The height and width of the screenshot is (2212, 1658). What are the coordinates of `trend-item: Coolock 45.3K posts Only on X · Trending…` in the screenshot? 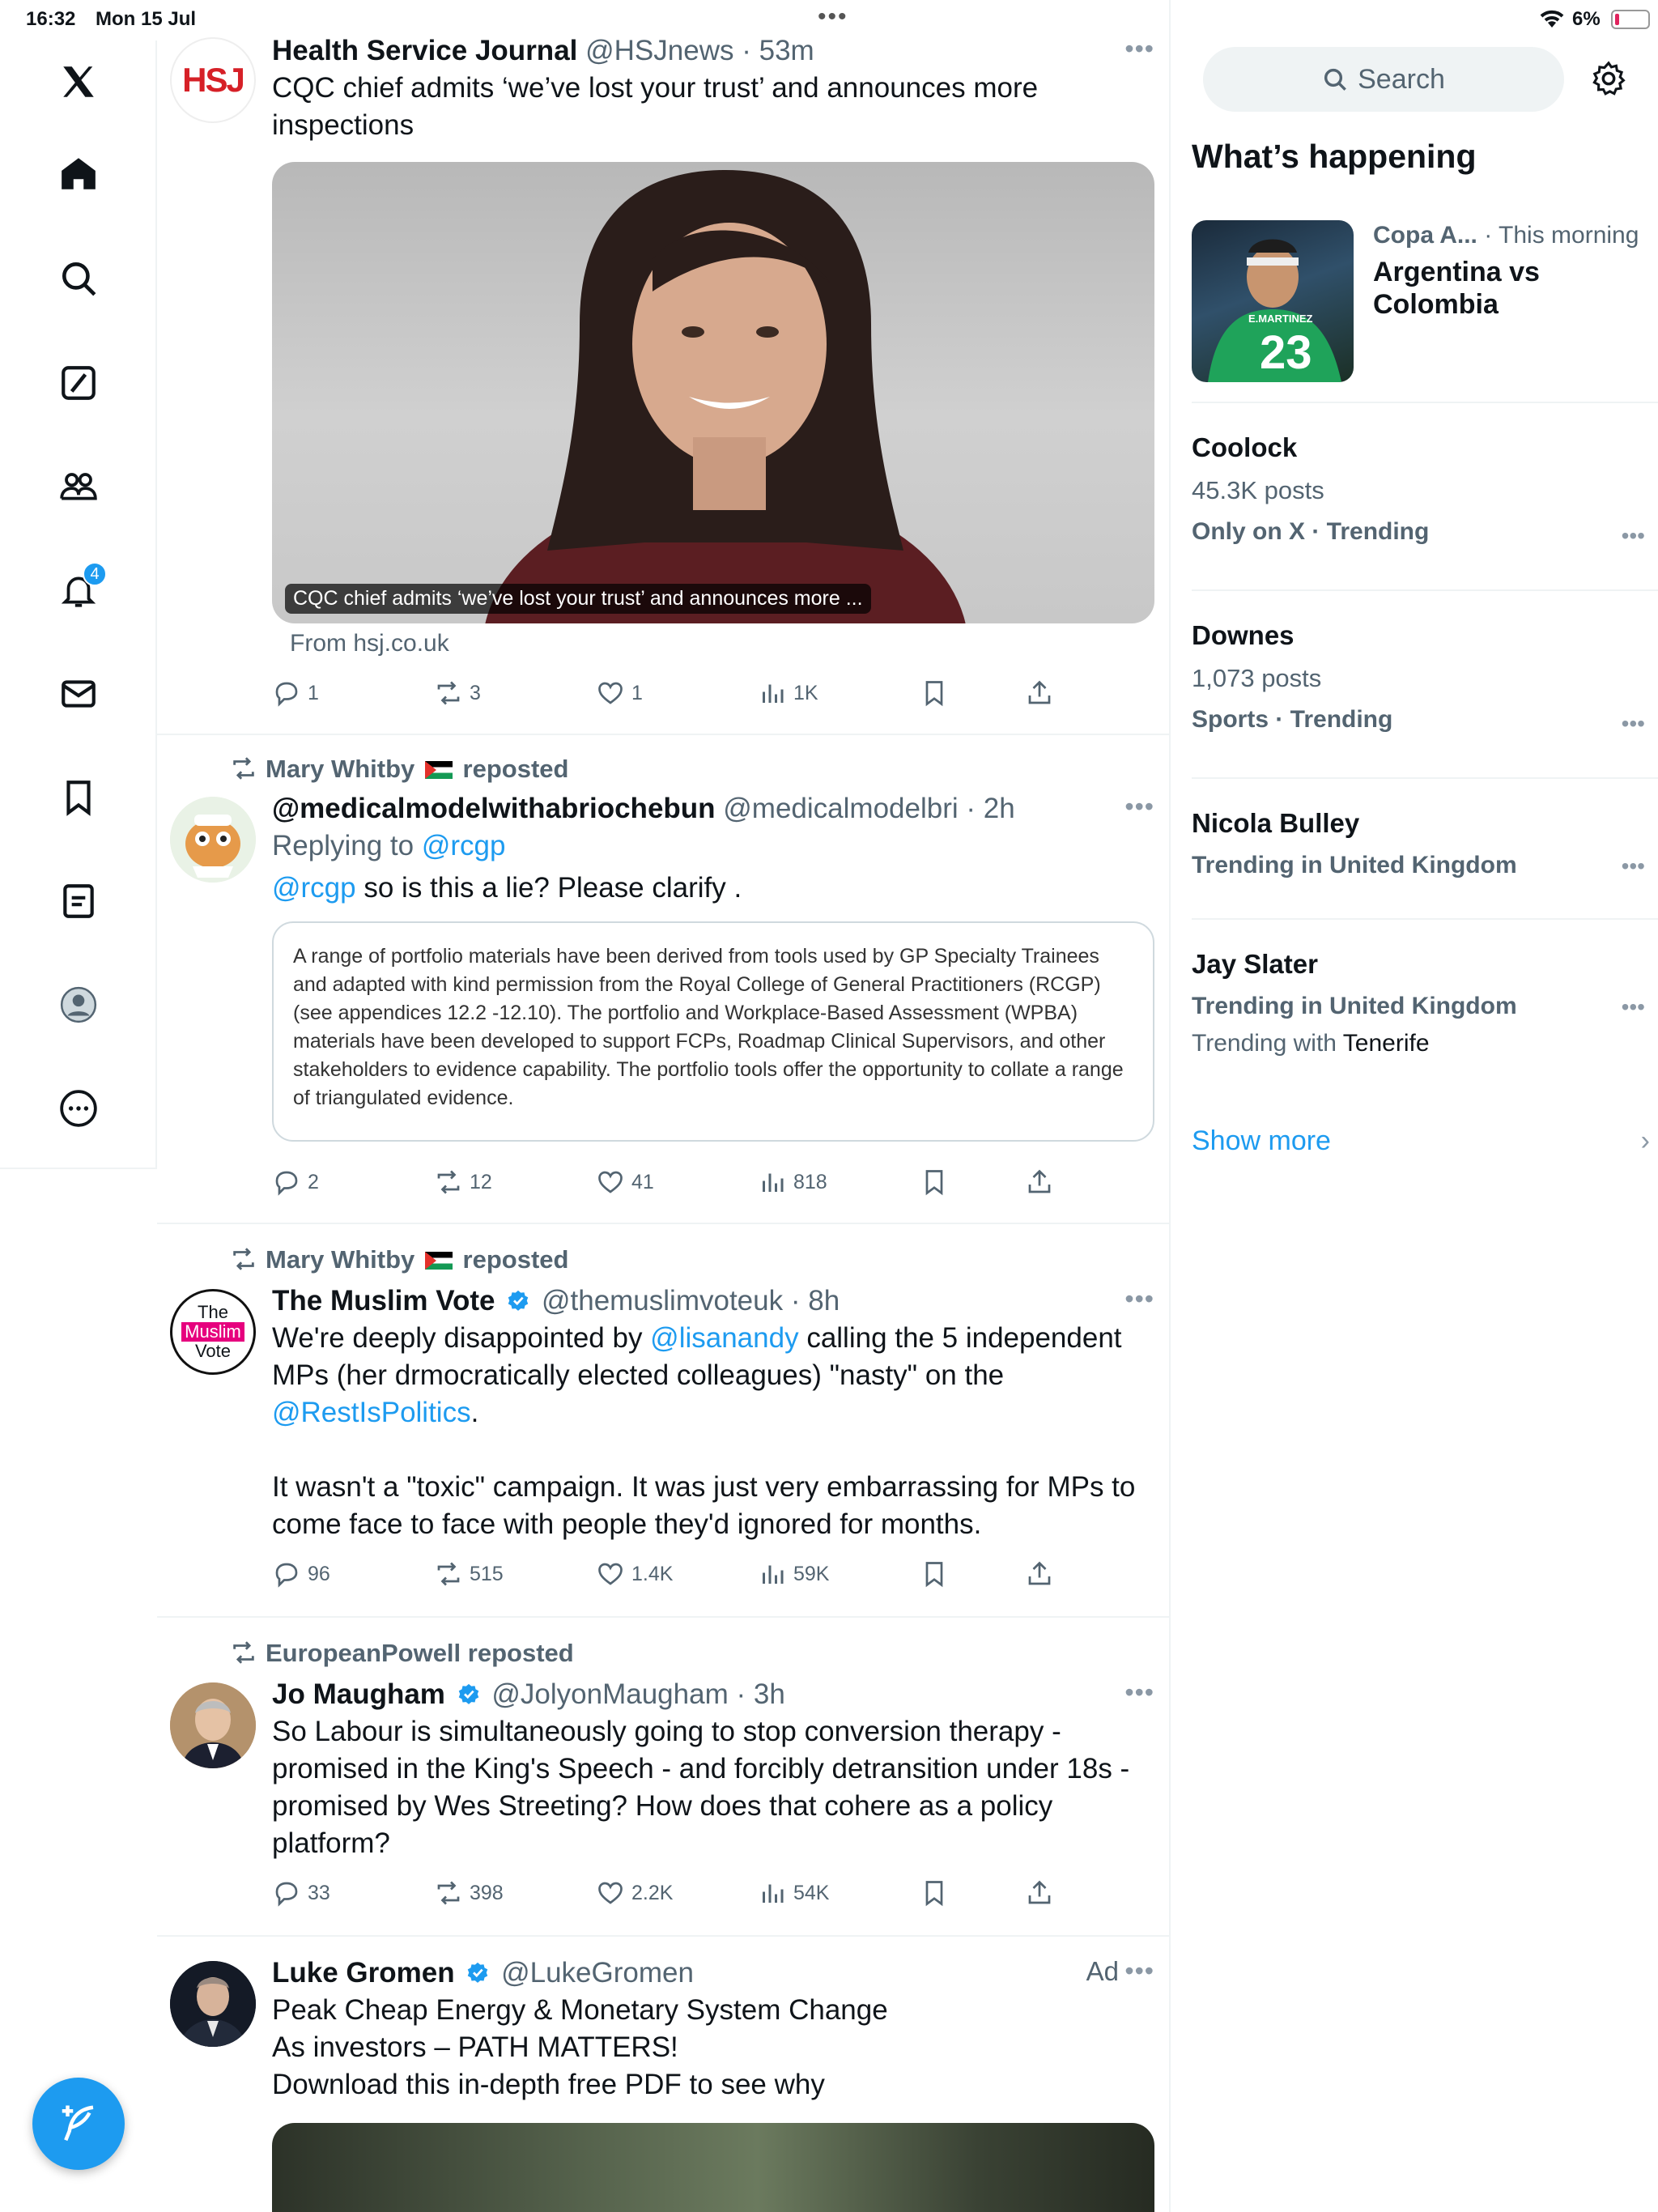 It's located at (1418, 491).